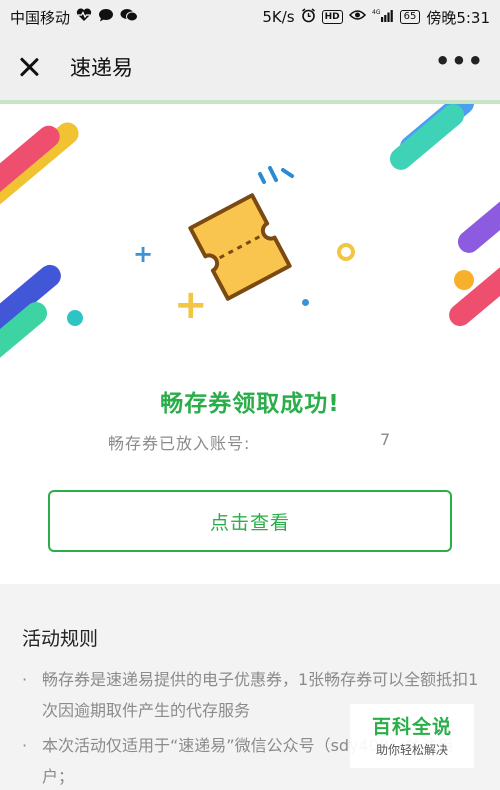 The height and width of the screenshot is (790, 500). I want to click on success-title: 畅存券领取成功!, so click(250, 404).